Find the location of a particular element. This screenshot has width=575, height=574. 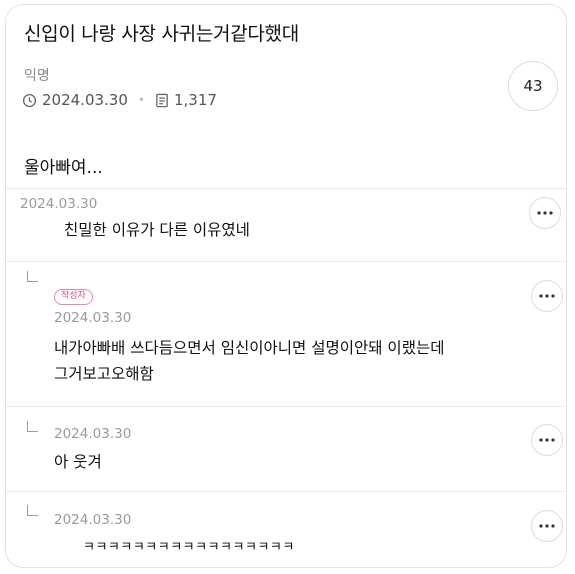

post-title: 신입이 나랑 사장 사귀는거같다했대 is located at coordinates (161, 34).